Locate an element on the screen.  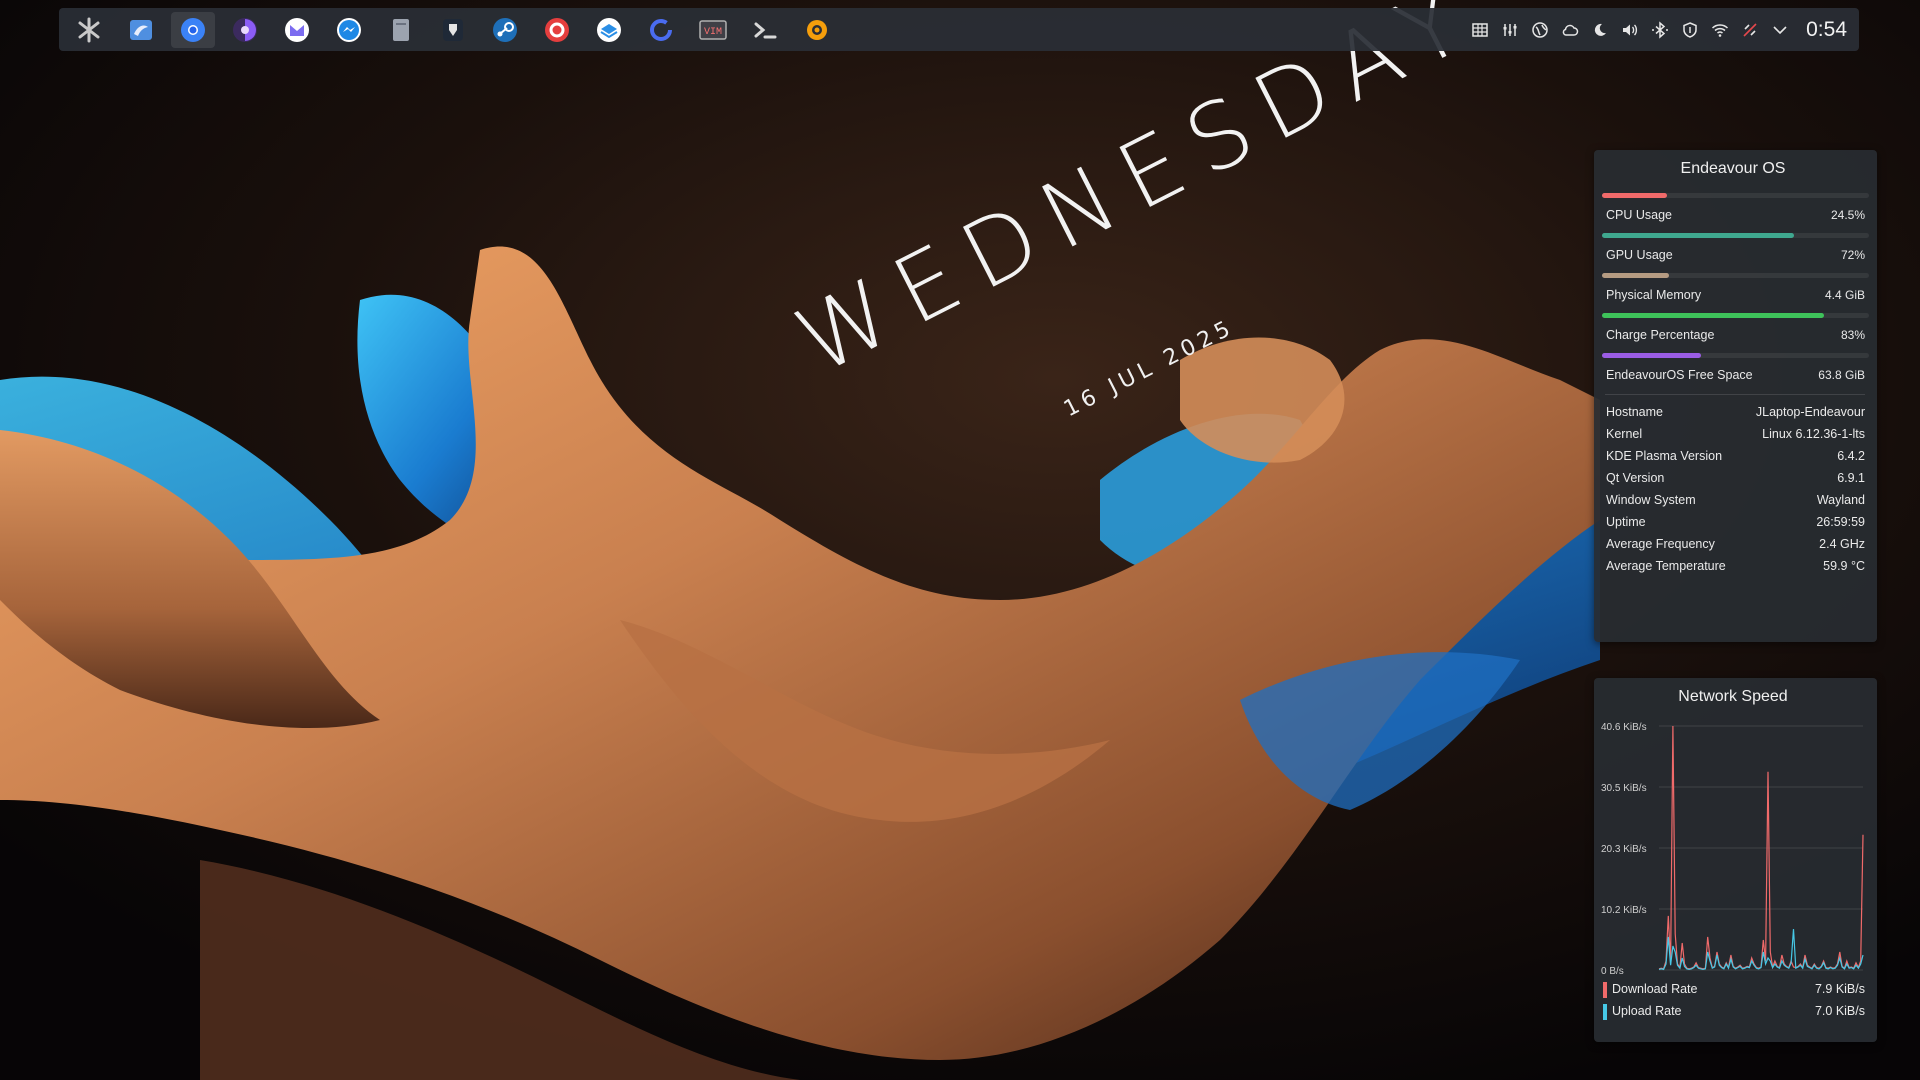
security-shield-icon is located at coordinates (1690, 30).